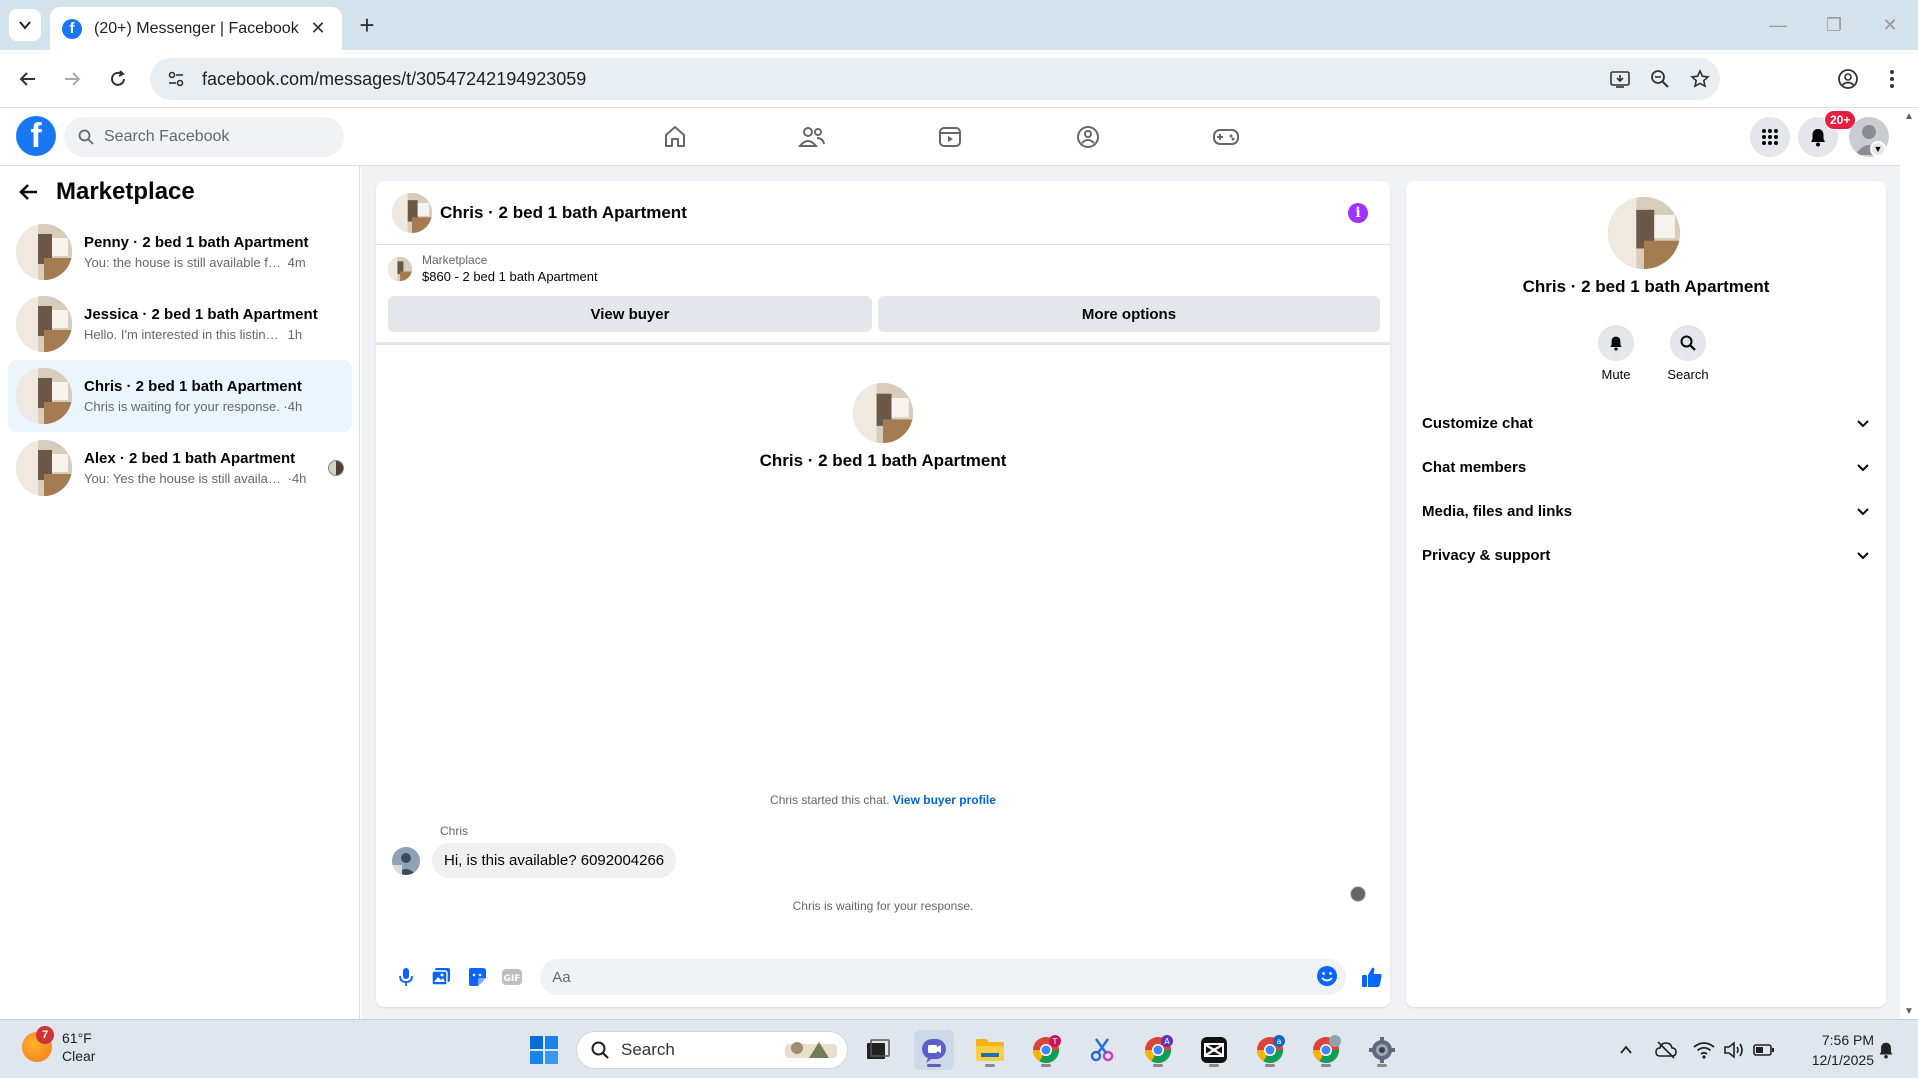  I want to click on mute-action: Mute, so click(1616, 353).